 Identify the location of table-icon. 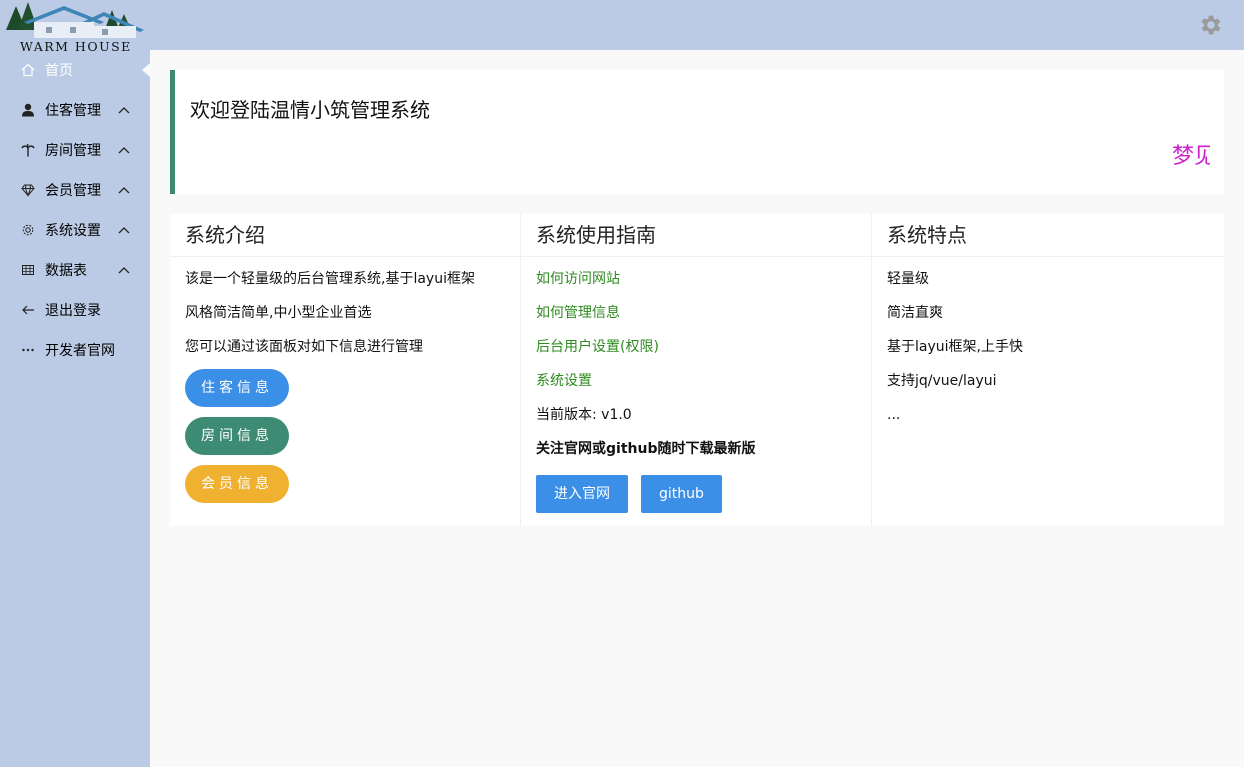
(28, 270).